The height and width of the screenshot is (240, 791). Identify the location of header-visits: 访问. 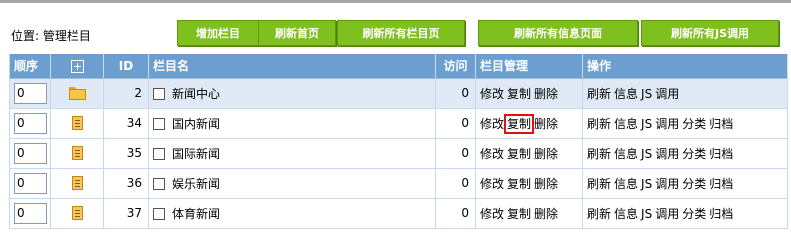
(455, 66).